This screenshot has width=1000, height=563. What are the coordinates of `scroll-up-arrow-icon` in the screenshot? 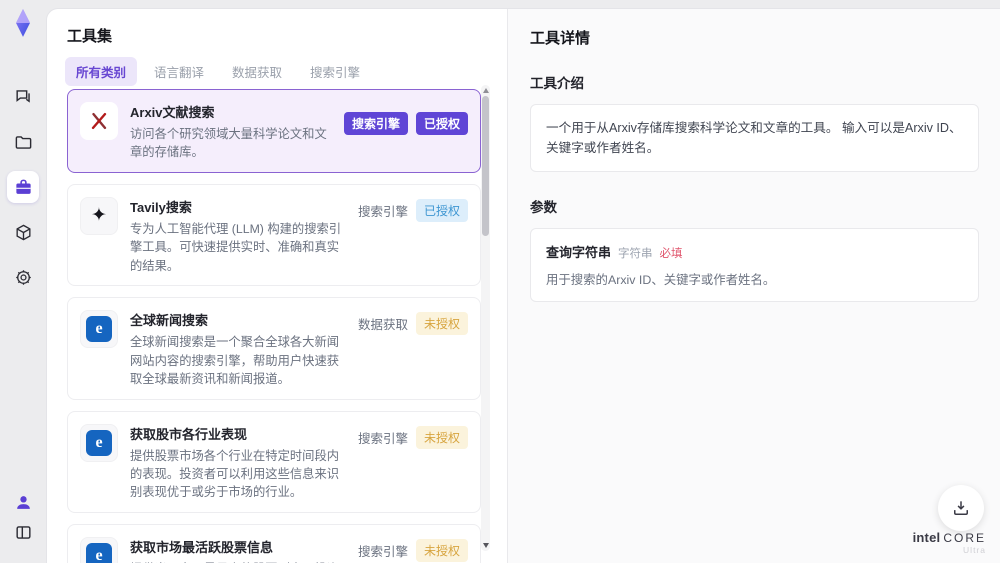 It's located at (485, 90).